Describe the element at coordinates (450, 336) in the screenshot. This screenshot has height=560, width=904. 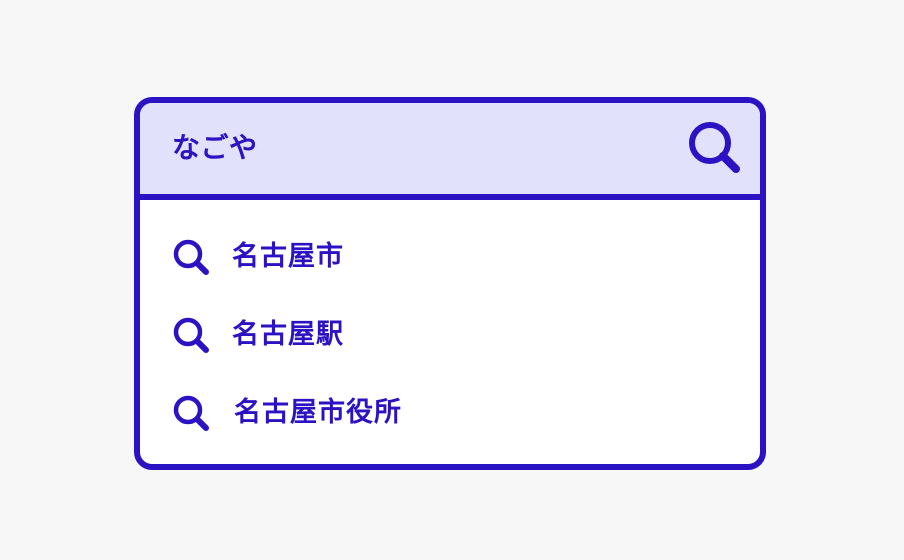
I see `suggestion-item: 名古屋駅` at that location.